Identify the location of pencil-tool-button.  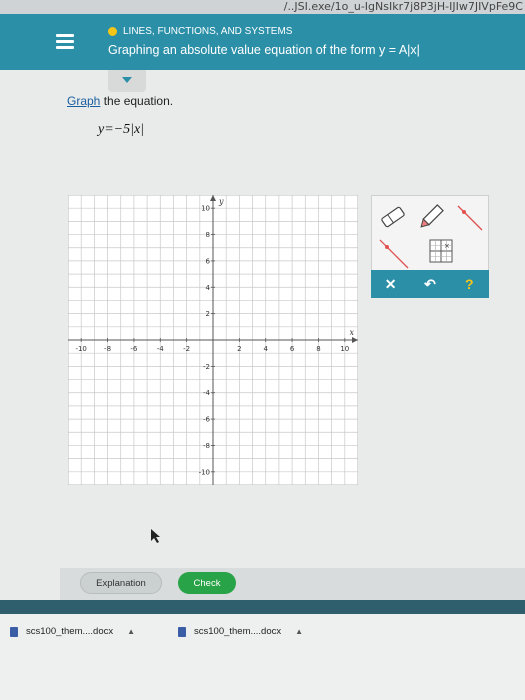
(431, 217).